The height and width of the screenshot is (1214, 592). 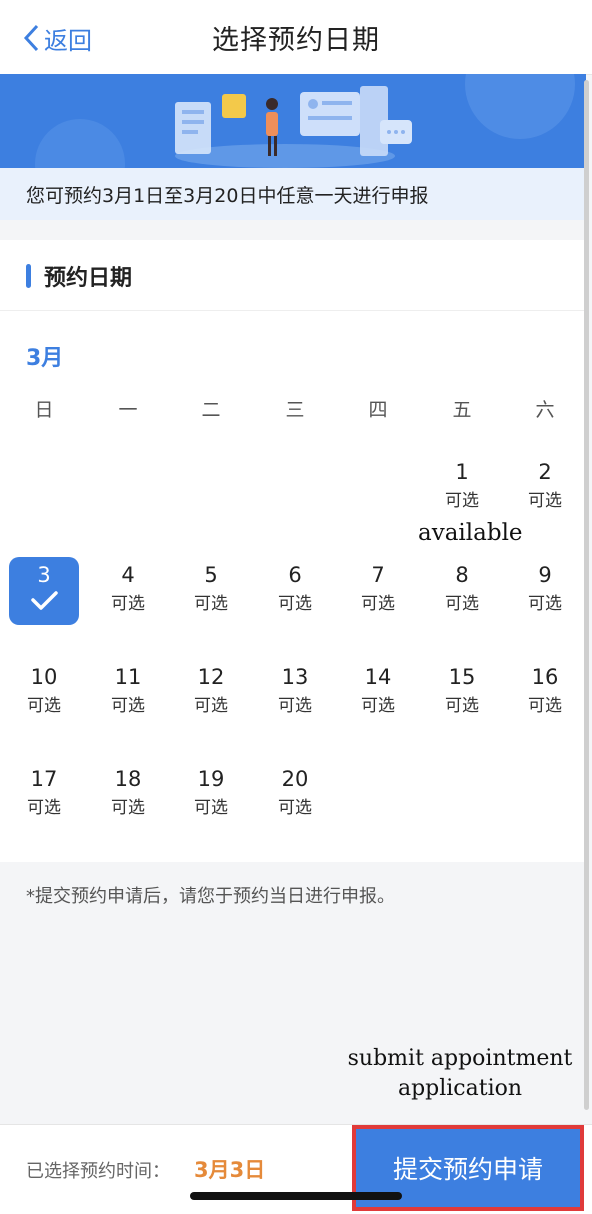 What do you see at coordinates (296, 1169) in the screenshot?
I see `bottom-bar: 已选择预约时间： 3月3日 提交预约申请` at bounding box center [296, 1169].